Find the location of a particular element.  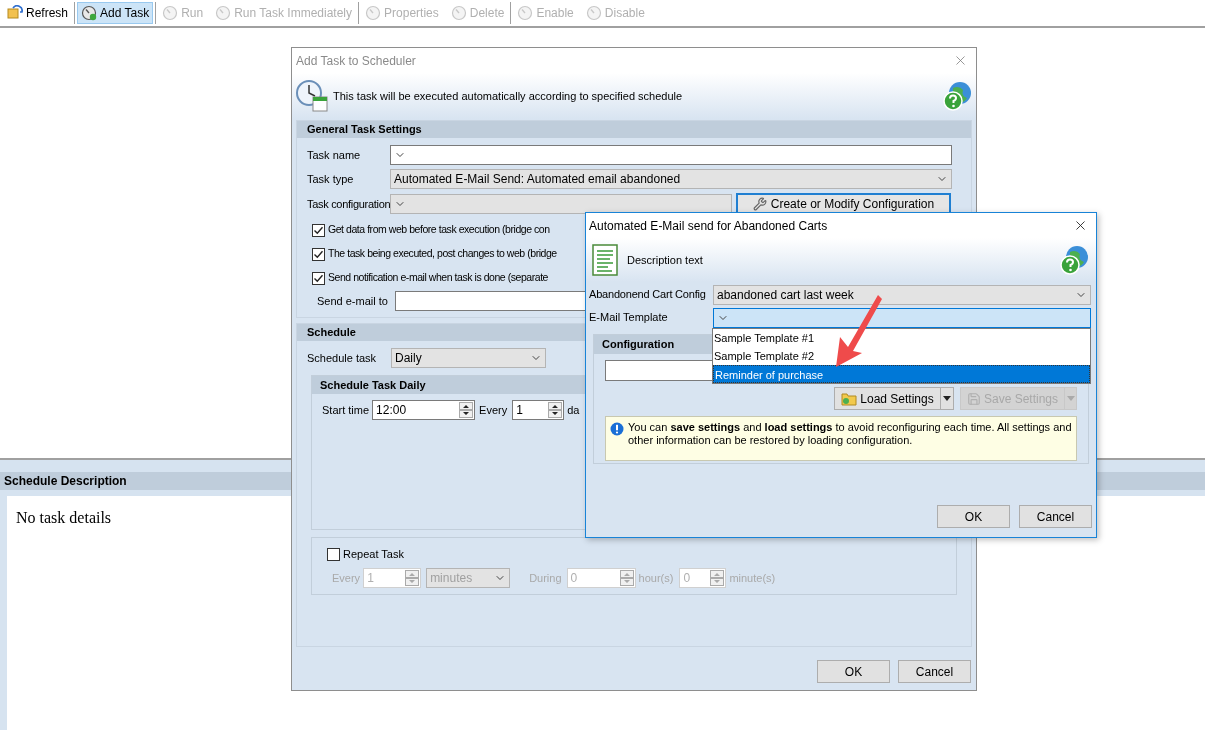

dropdown-field: abandoned cart last week is located at coordinates (902, 294).